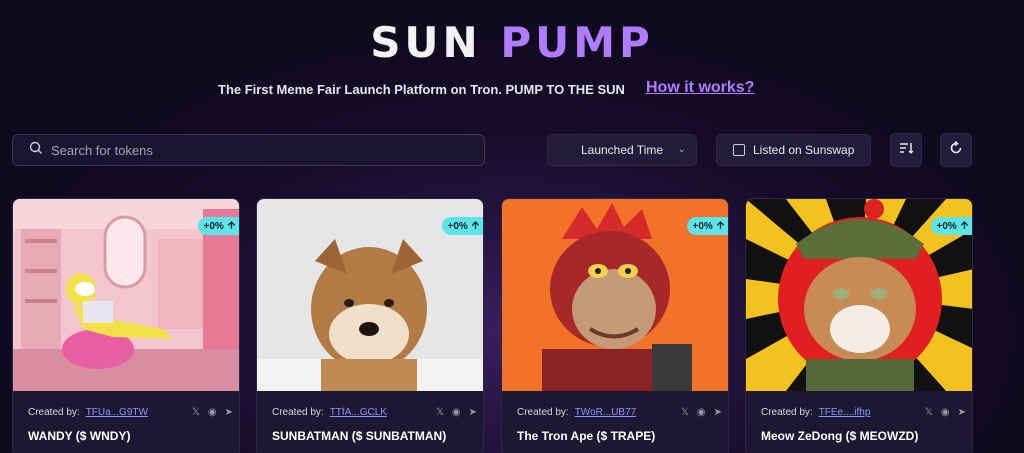  I want to click on sort-icon, so click(906, 150).